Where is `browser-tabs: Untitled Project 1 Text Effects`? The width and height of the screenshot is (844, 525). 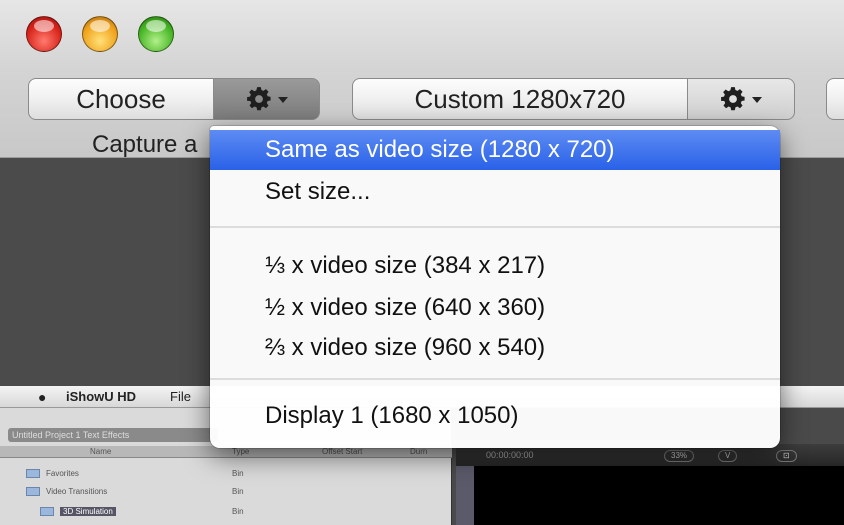
browser-tabs: Untitled Project 1 Text Effects is located at coordinates (113, 435).